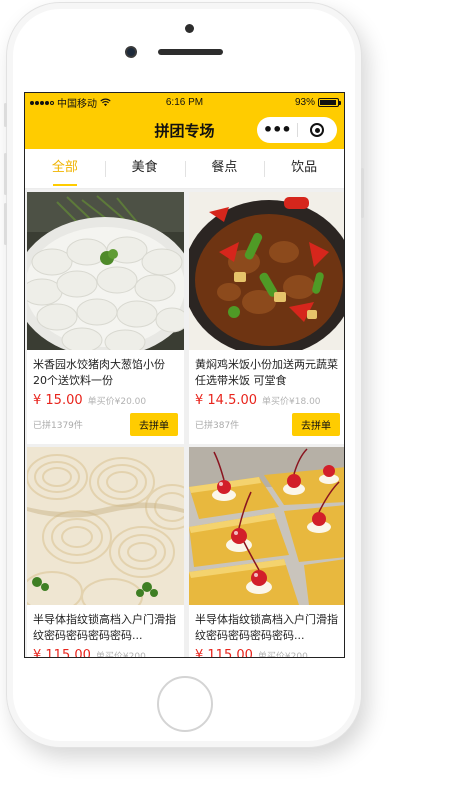  Describe the element at coordinates (5, 224) in the screenshot. I see `volume-down-button` at that location.